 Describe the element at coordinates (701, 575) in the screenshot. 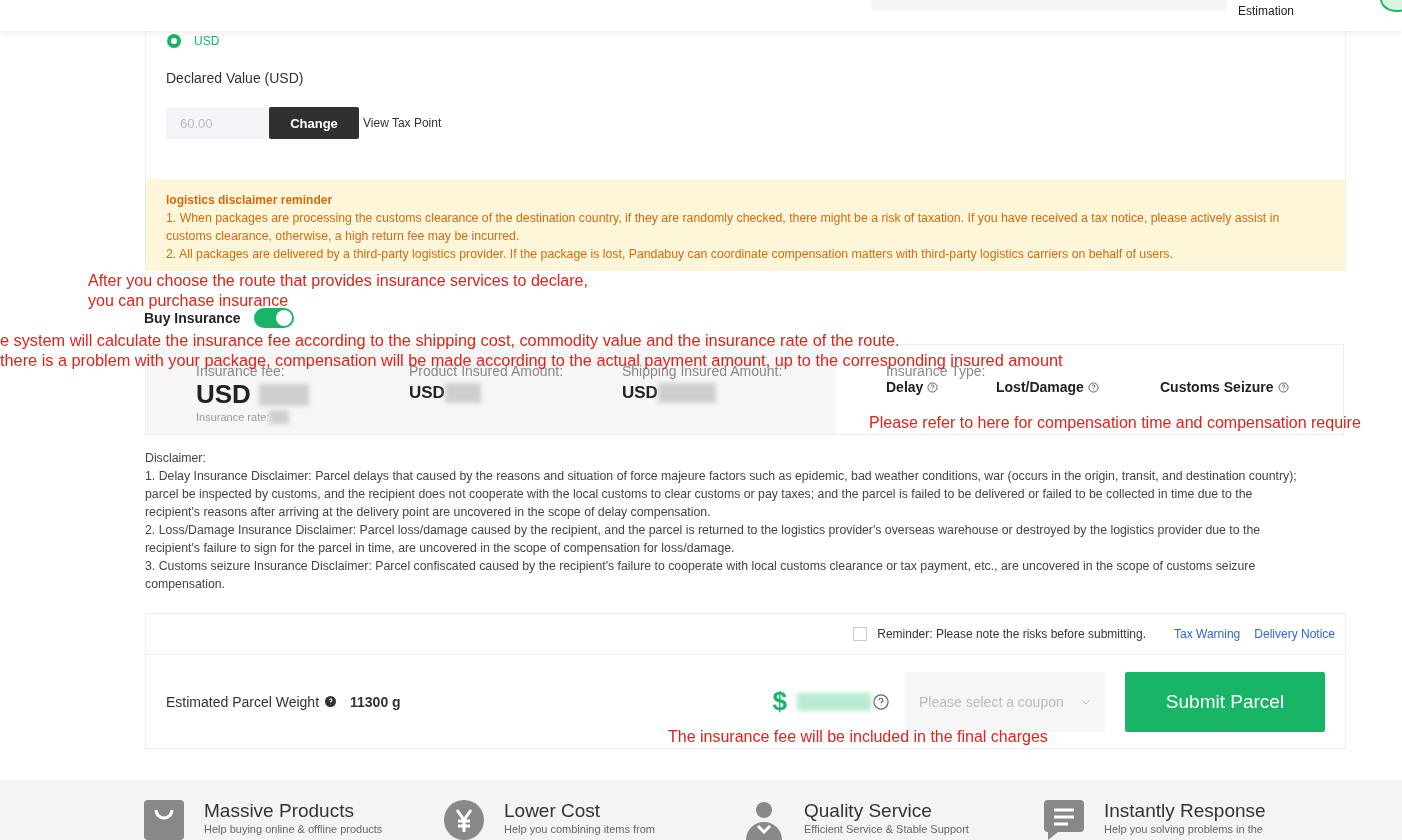

I see `disclaimer-text: 3. Customs seizure Insurance Disclaimer: Parcel confiscated caused by the recipient's failure to cooperate with local customs clearance or tax payment, etc., are uncovered in the scope of customs seizure compensation.` at that location.